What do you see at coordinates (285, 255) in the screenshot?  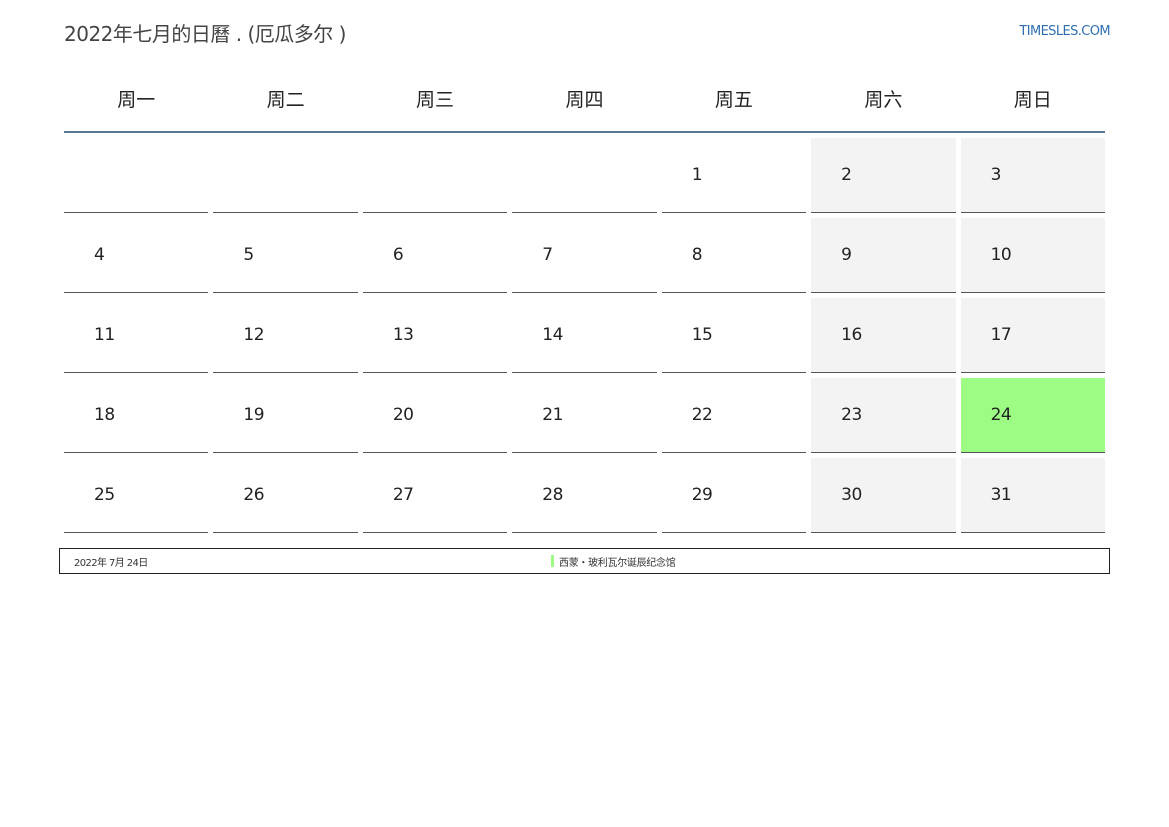 I see `day-cell: 5` at bounding box center [285, 255].